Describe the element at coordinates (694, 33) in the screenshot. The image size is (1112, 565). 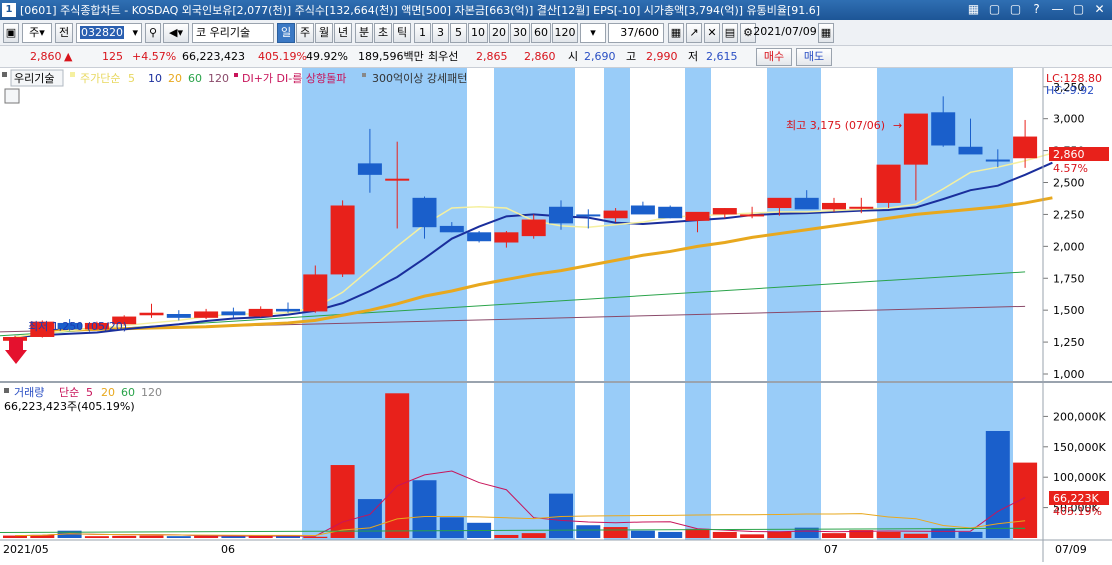
I see `line-tool-icon: ↗` at that location.